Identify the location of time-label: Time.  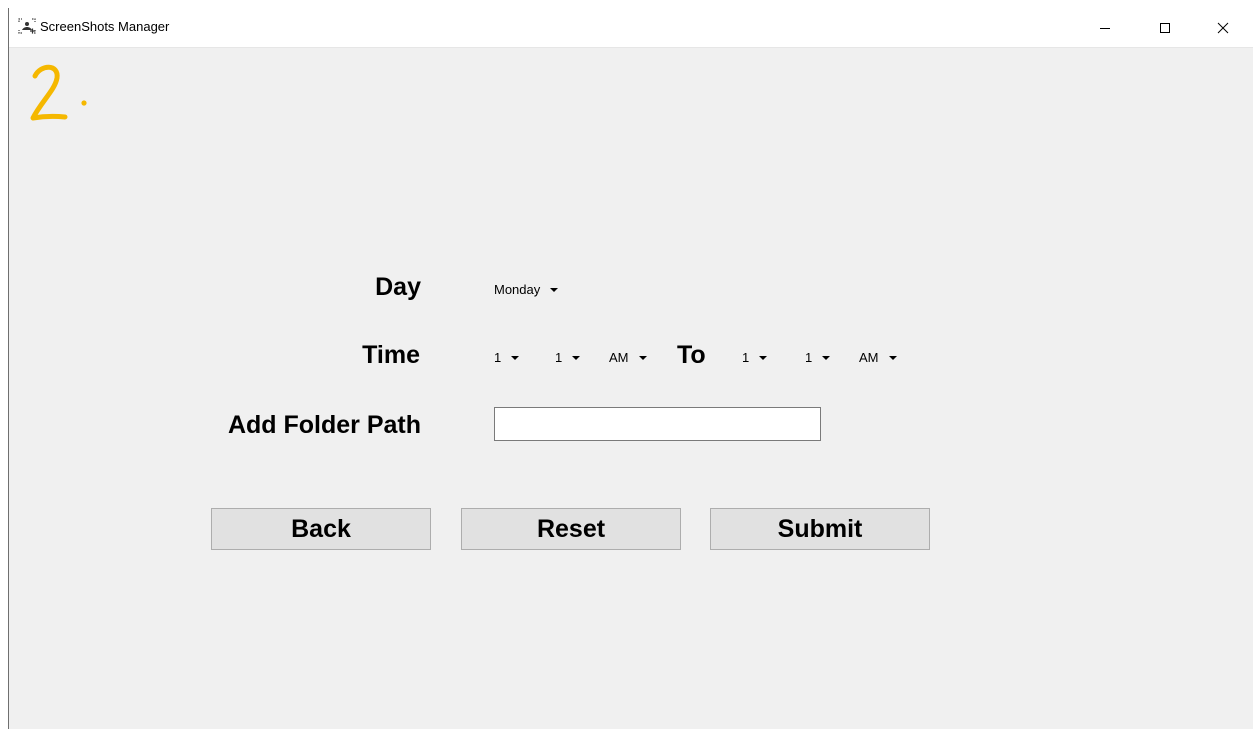
(391, 355).